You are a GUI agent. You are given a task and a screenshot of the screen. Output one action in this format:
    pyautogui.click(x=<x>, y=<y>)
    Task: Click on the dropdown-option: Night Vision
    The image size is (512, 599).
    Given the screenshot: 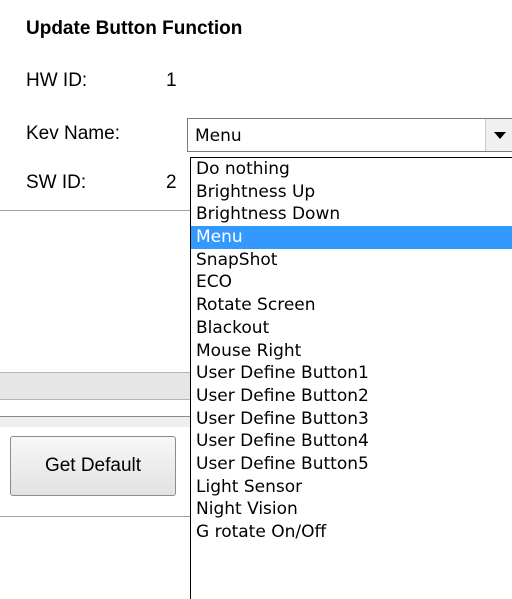 What is the action you would take?
    pyautogui.click(x=351, y=509)
    